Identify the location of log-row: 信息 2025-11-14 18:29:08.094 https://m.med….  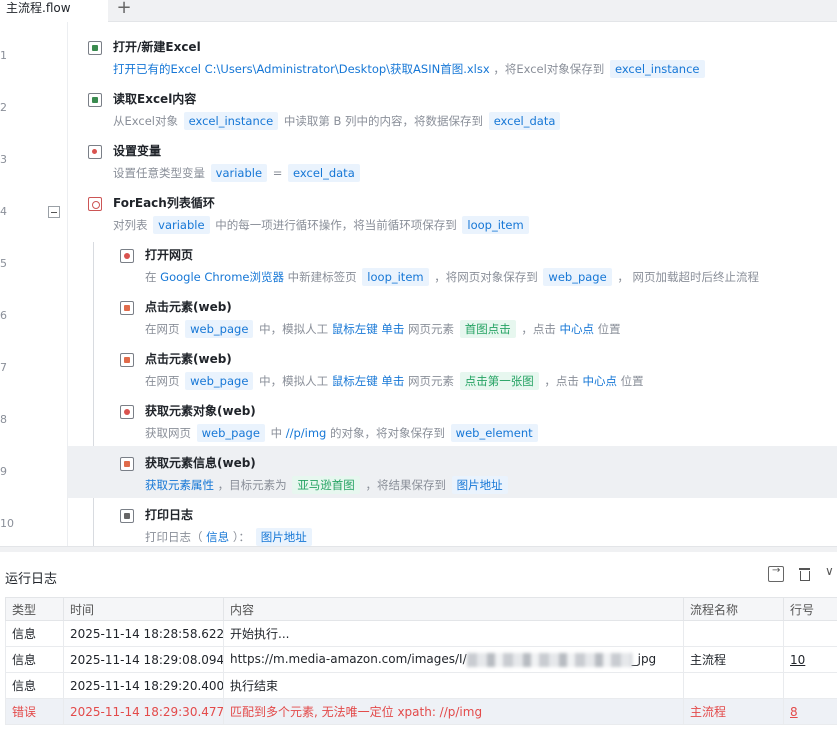
(421, 659).